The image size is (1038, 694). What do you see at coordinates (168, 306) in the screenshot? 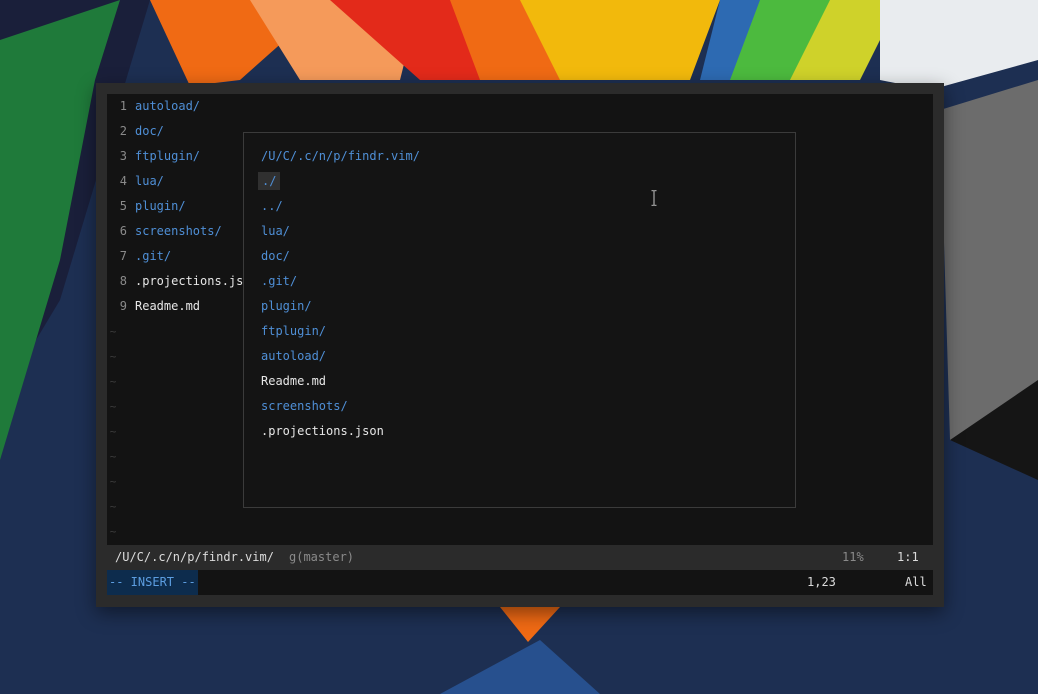
I see `file-entry: Readme.md` at bounding box center [168, 306].